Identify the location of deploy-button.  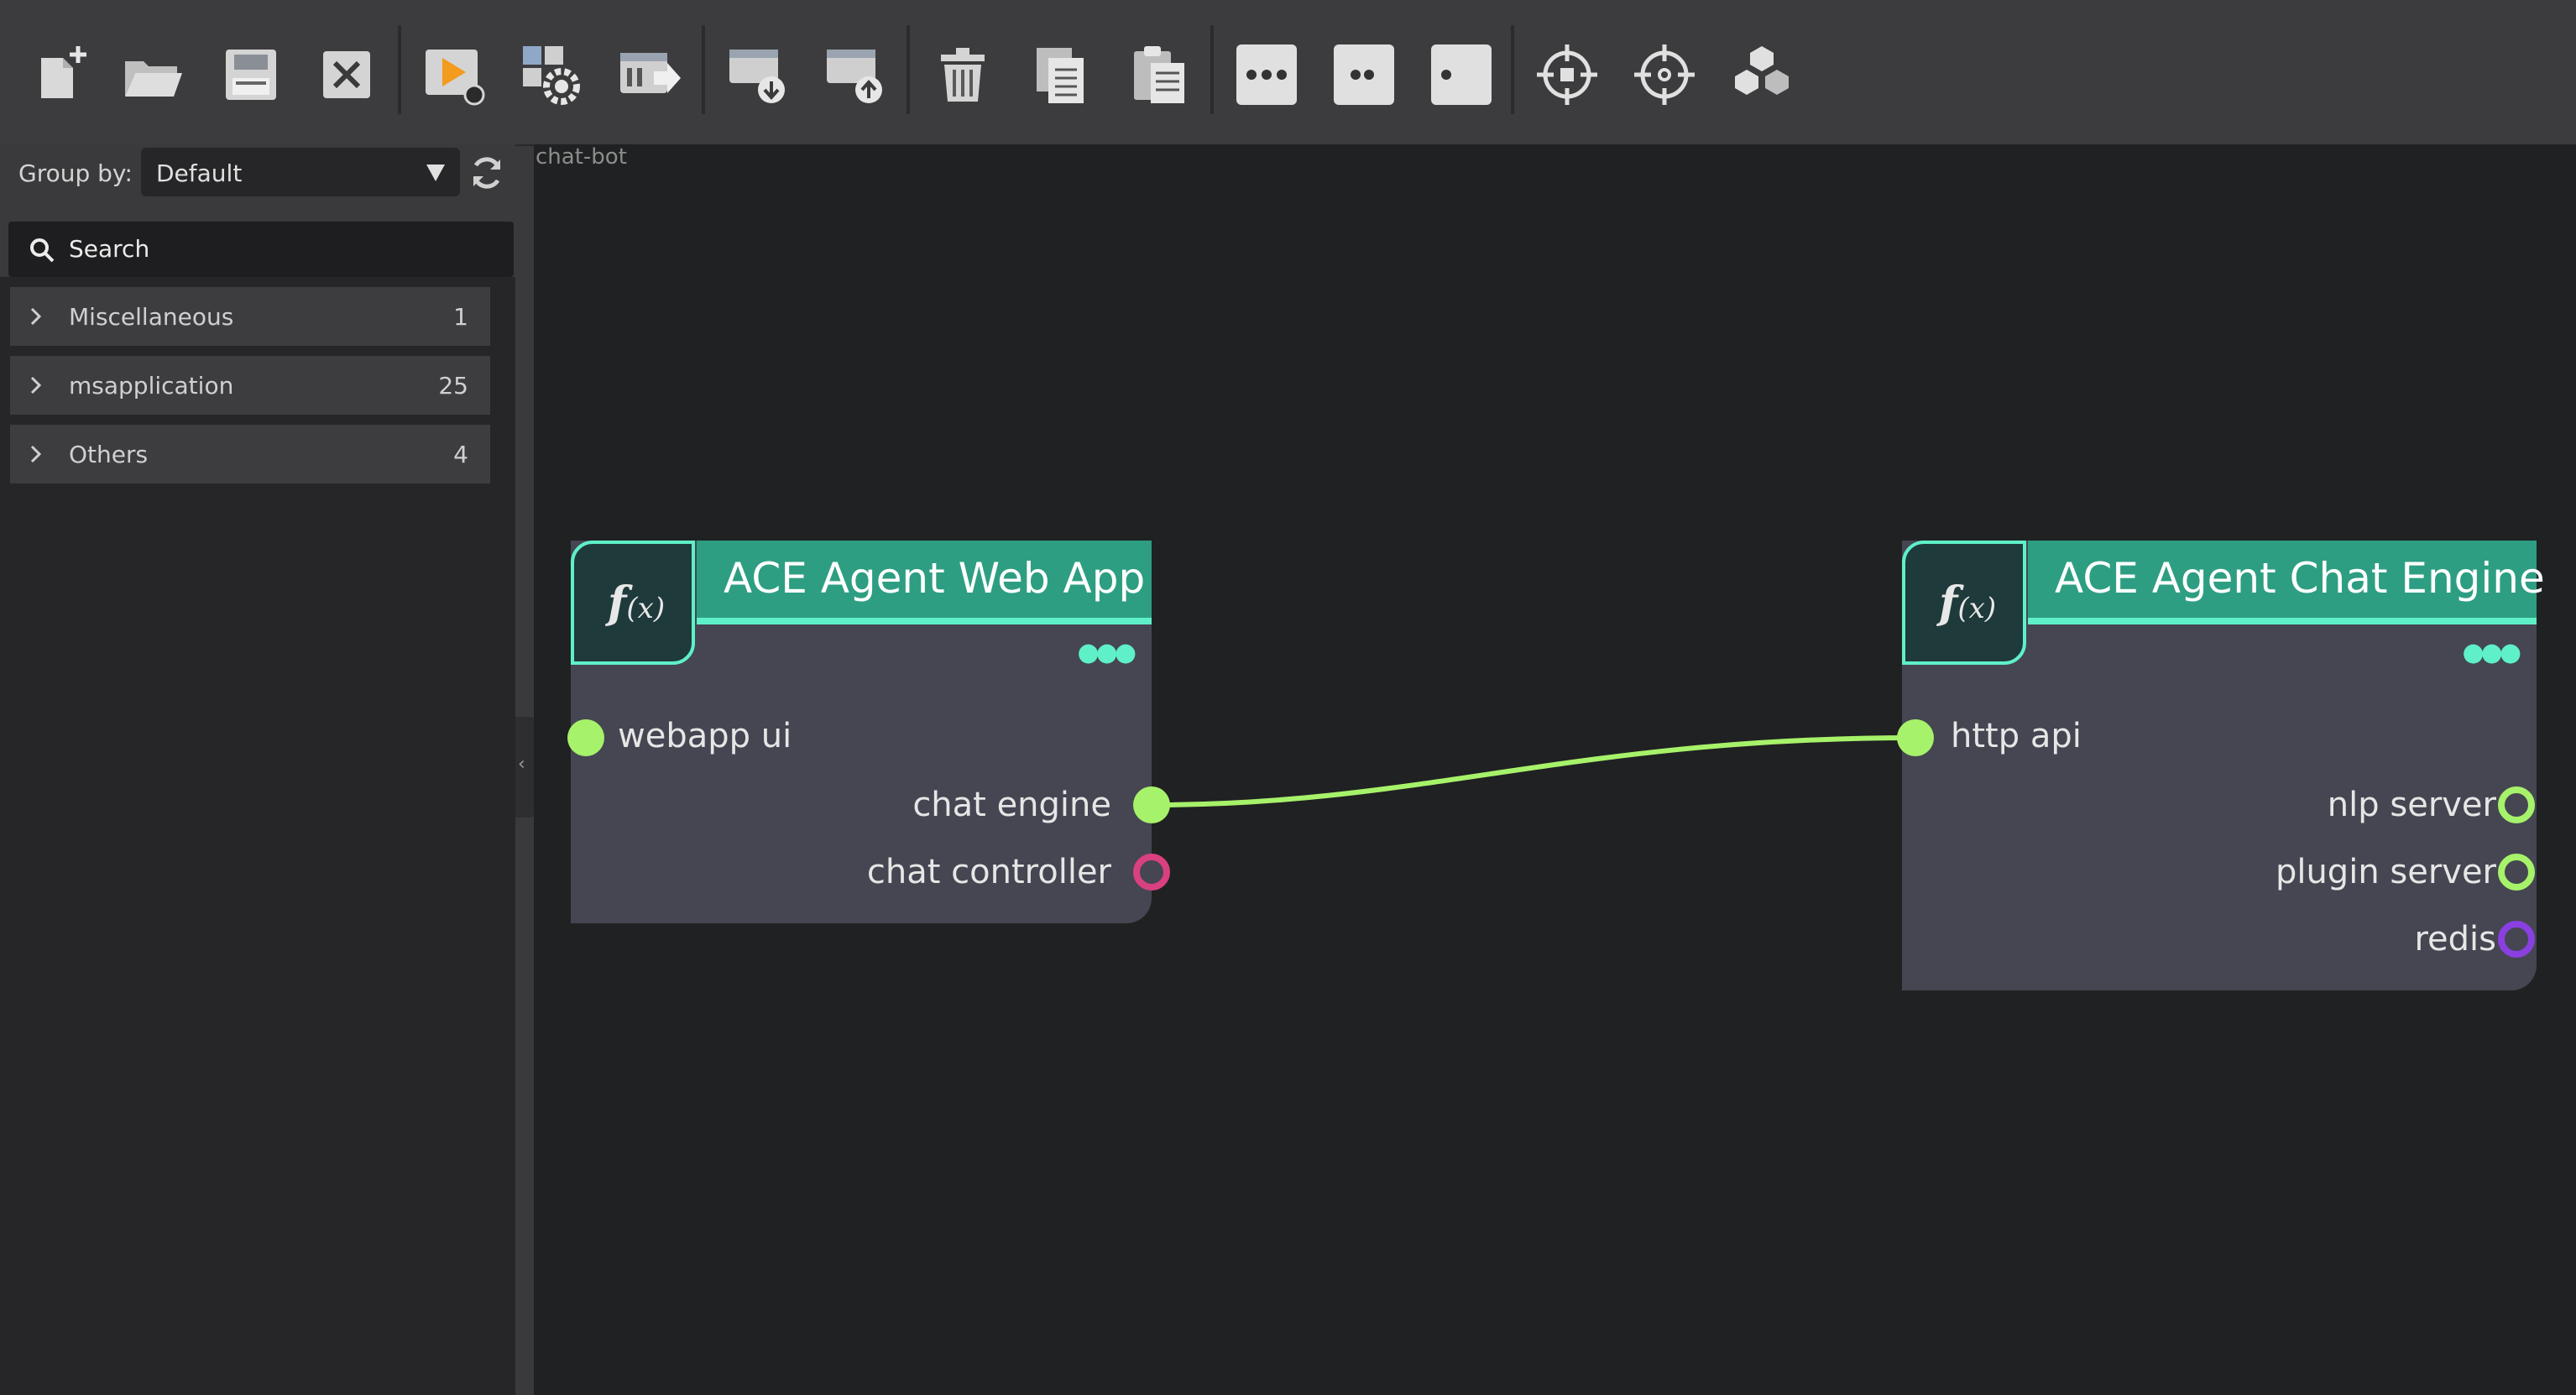
(649, 75).